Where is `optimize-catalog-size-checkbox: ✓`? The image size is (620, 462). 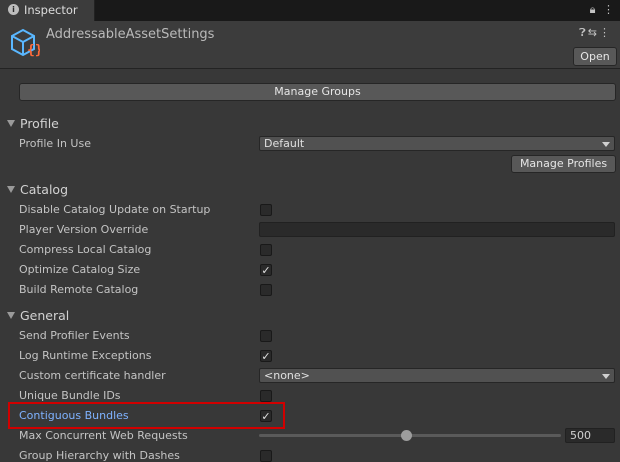
optimize-catalog-size-checkbox: ✓ is located at coordinates (266, 270).